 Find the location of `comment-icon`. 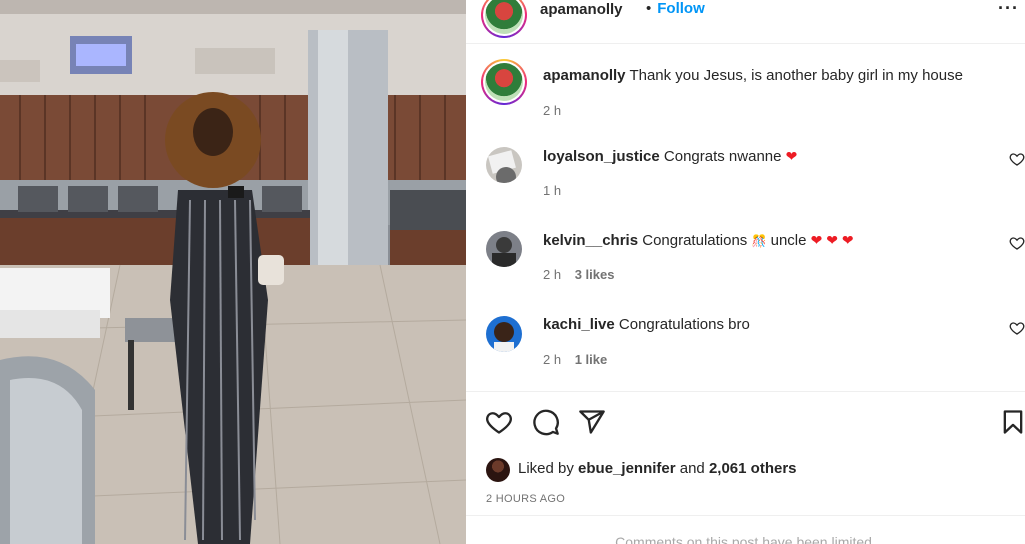

comment-icon is located at coordinates (546, 422).